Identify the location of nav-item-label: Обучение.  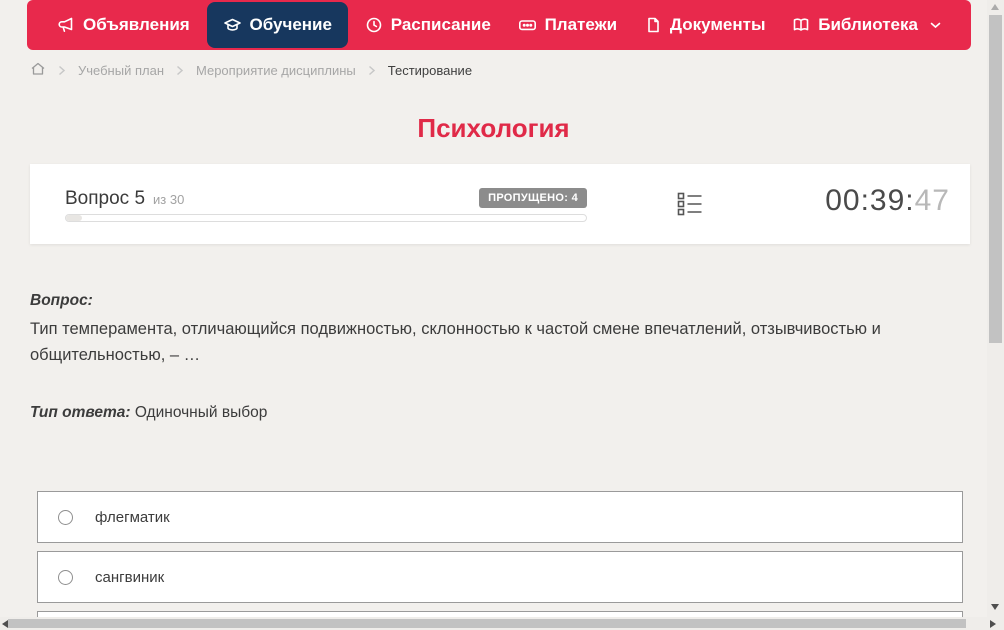
(290, 24).